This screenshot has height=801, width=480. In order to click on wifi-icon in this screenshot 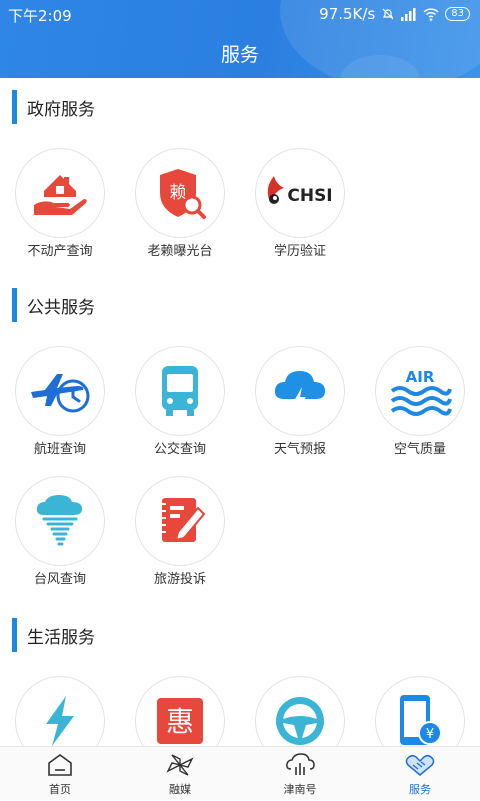, I will do `click(431, 14)`.